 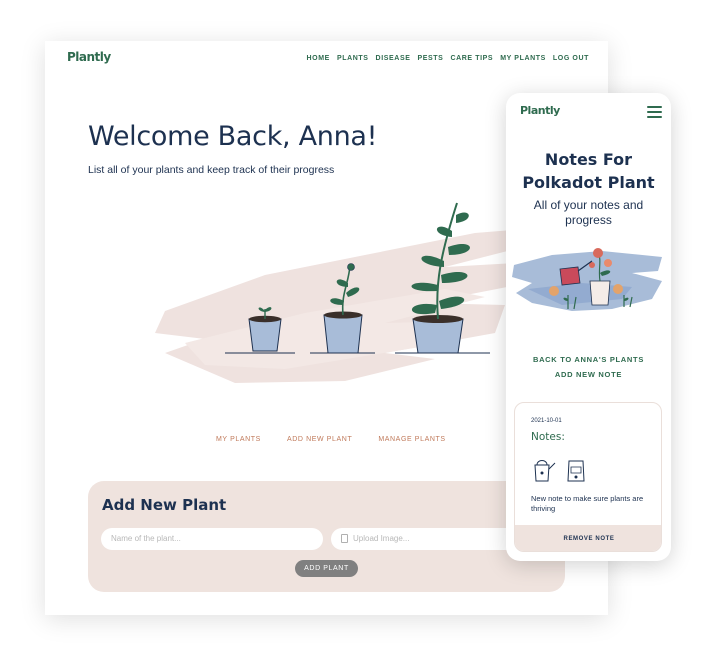 I want to click on menu-icon, so click(x=654, y=112).